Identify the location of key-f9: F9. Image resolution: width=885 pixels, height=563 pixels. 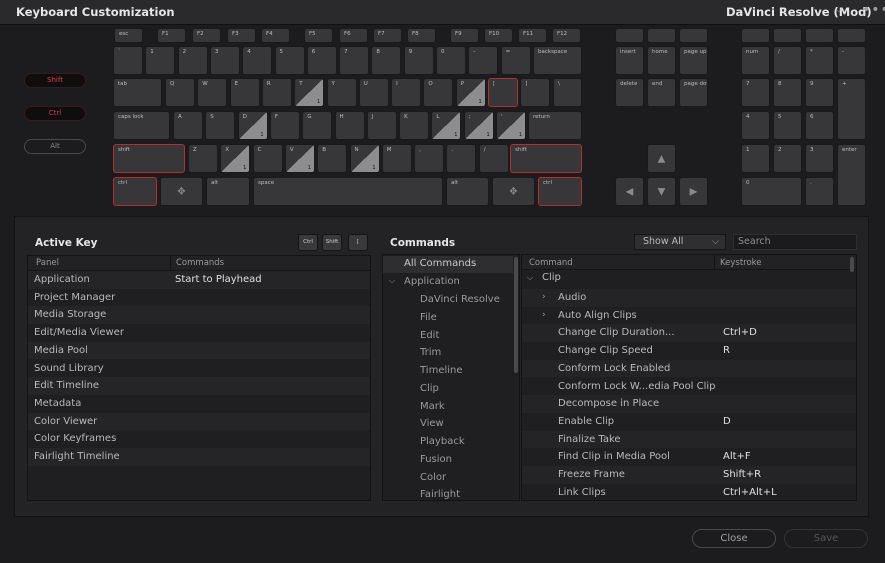
(464, 35).